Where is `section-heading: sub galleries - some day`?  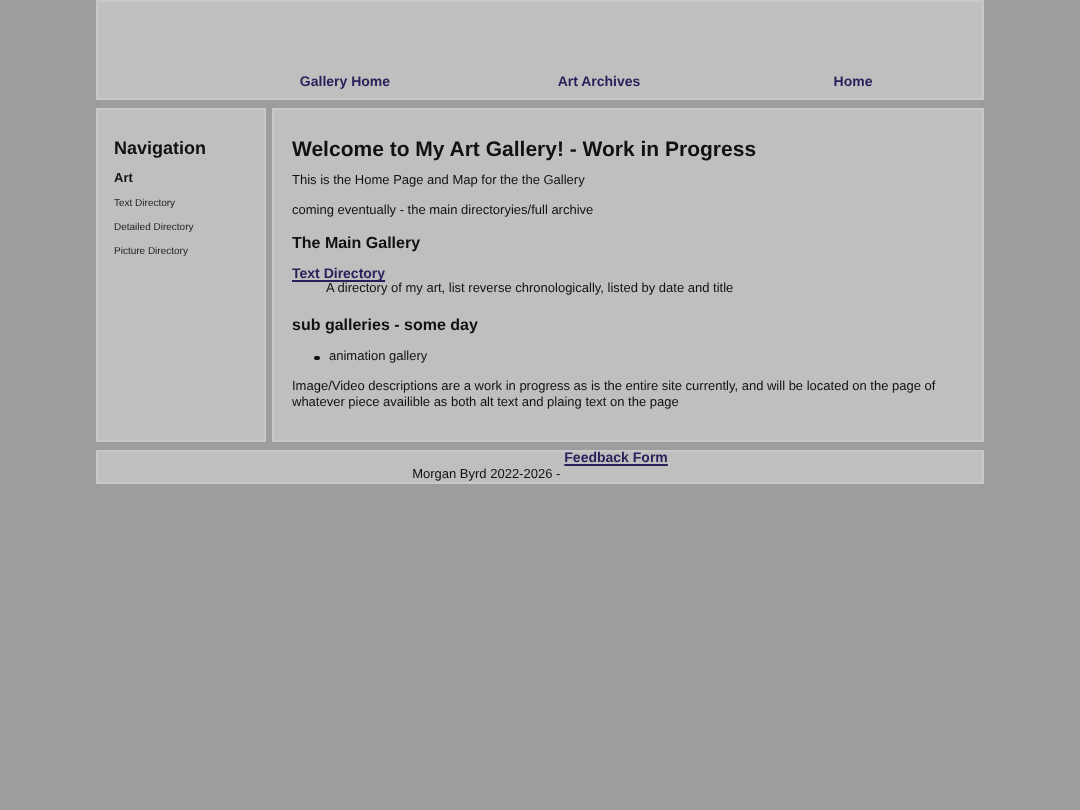 section-heading: sub galleries - some day is located at coordinates (386, 325).